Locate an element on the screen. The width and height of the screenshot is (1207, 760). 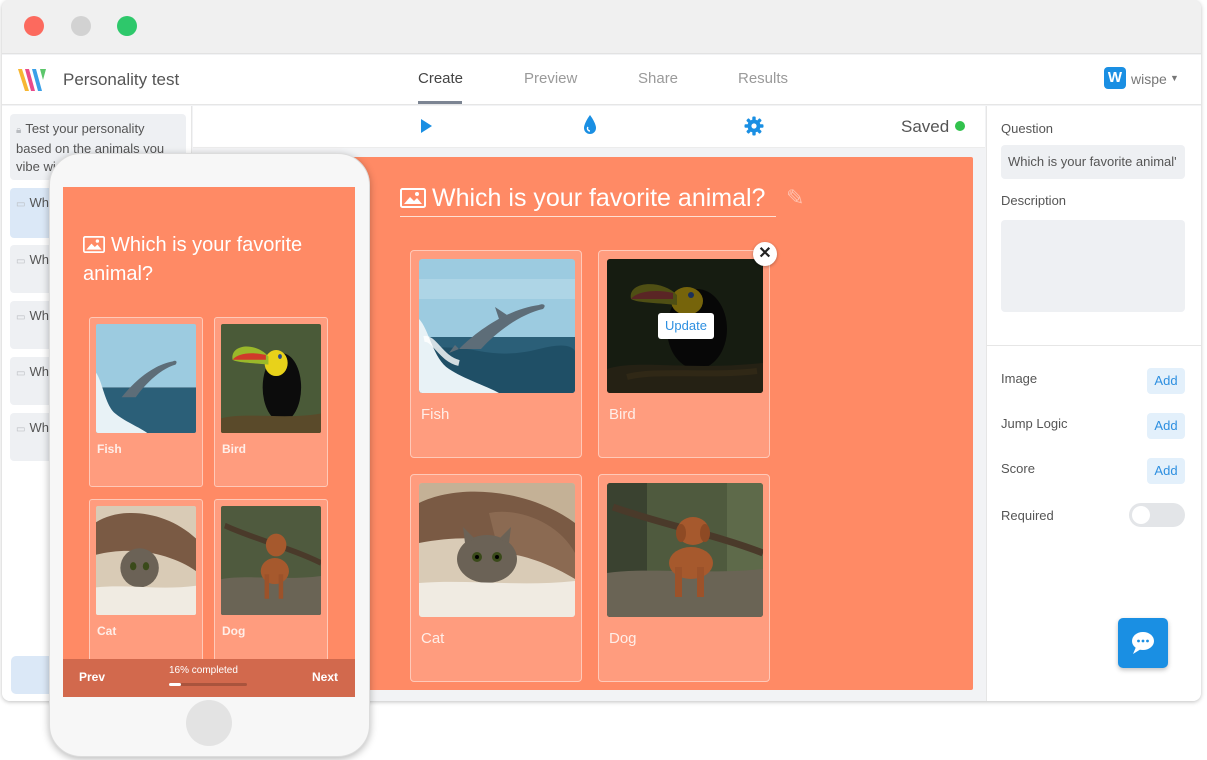
tab-results: Results is located at coordinates (763, 78).